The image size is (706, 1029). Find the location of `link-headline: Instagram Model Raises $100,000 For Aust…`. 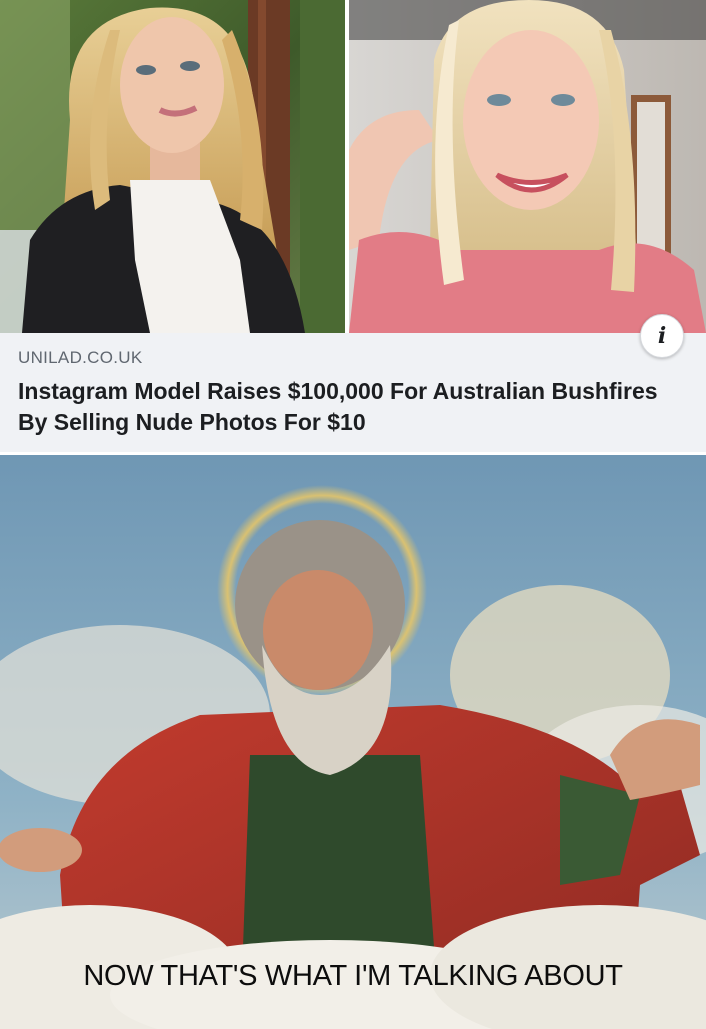

link-headline: Instagram Model Raises $100,000 For Aust… is located at coordinates (348, 407).